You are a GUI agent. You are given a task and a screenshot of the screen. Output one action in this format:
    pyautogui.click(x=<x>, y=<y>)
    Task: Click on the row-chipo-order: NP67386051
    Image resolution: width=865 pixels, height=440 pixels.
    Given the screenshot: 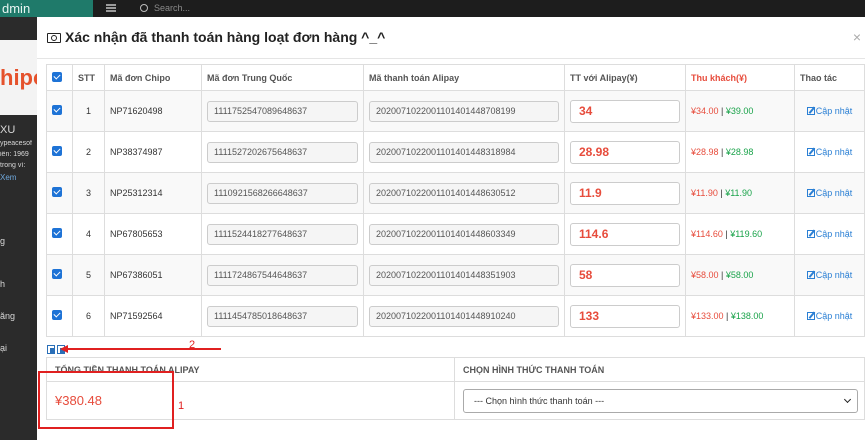 What is the action you would take?
    pyautogui.click(x=153, y=275)
    